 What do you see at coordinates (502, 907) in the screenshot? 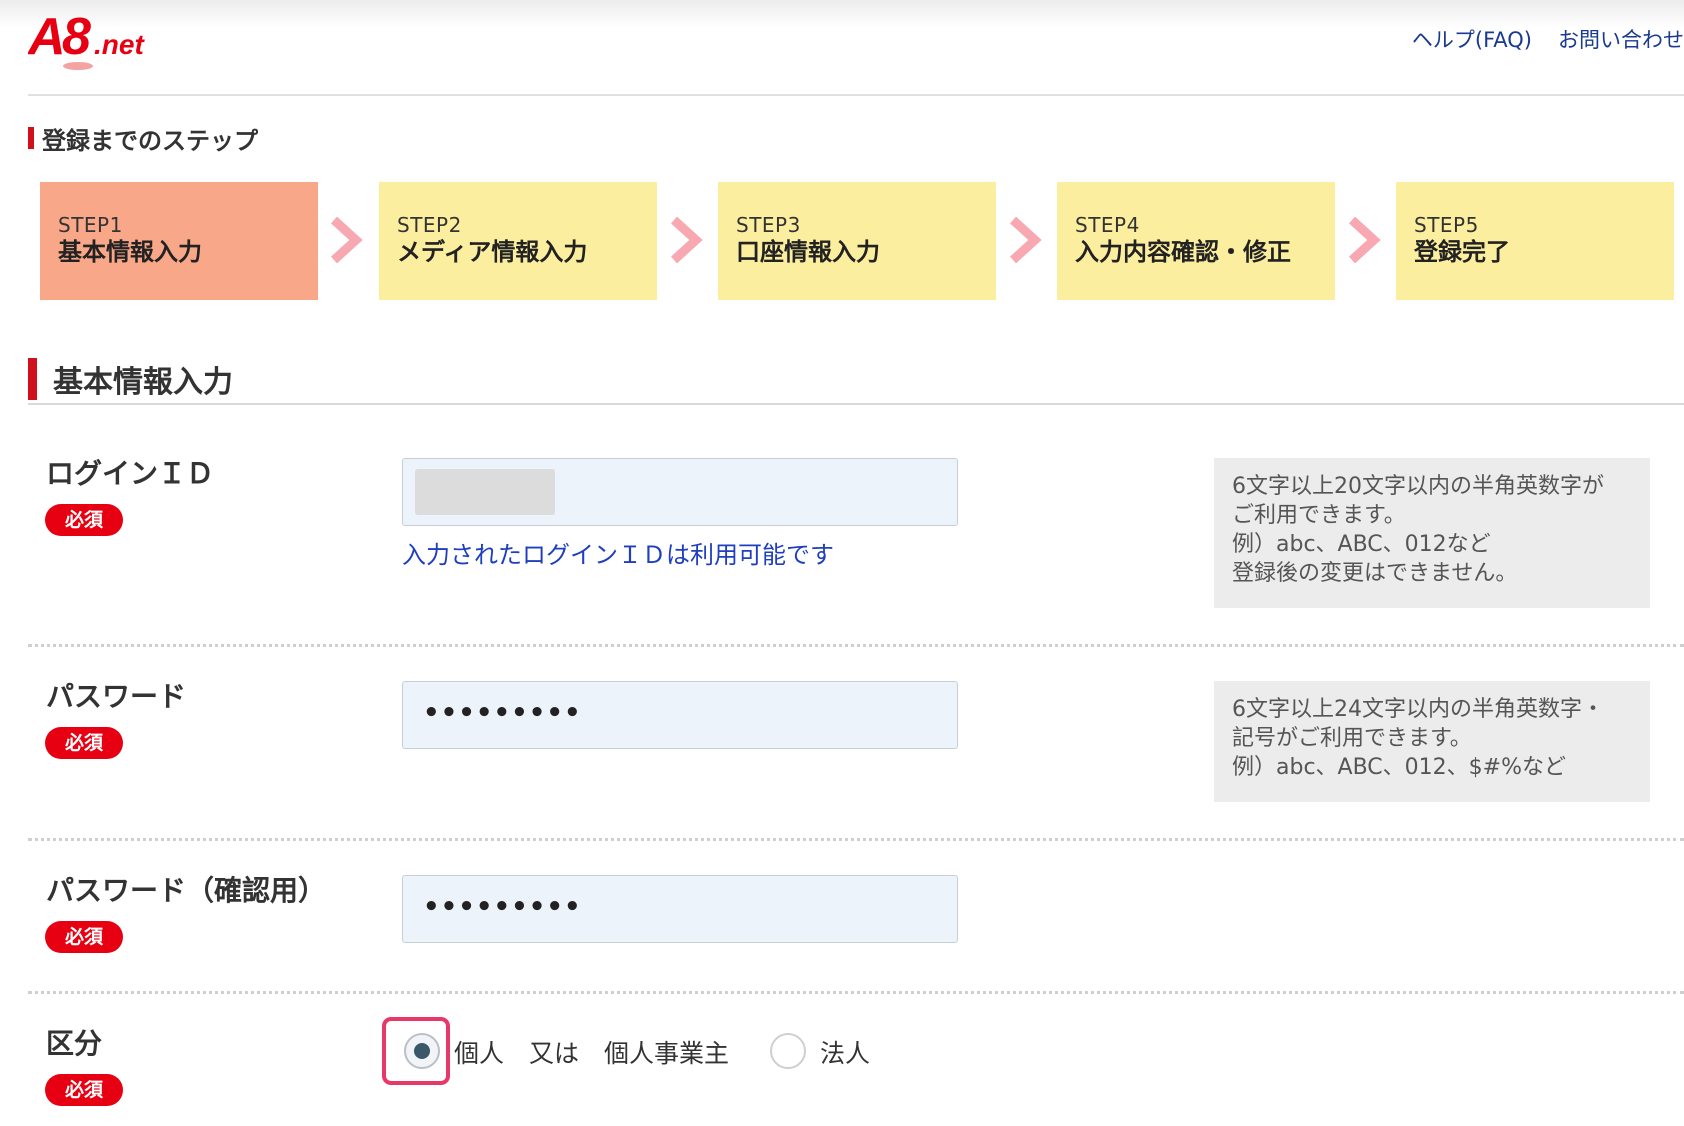
I see `password-confirm-value: •••••••••` at bounding box center [502, 907].